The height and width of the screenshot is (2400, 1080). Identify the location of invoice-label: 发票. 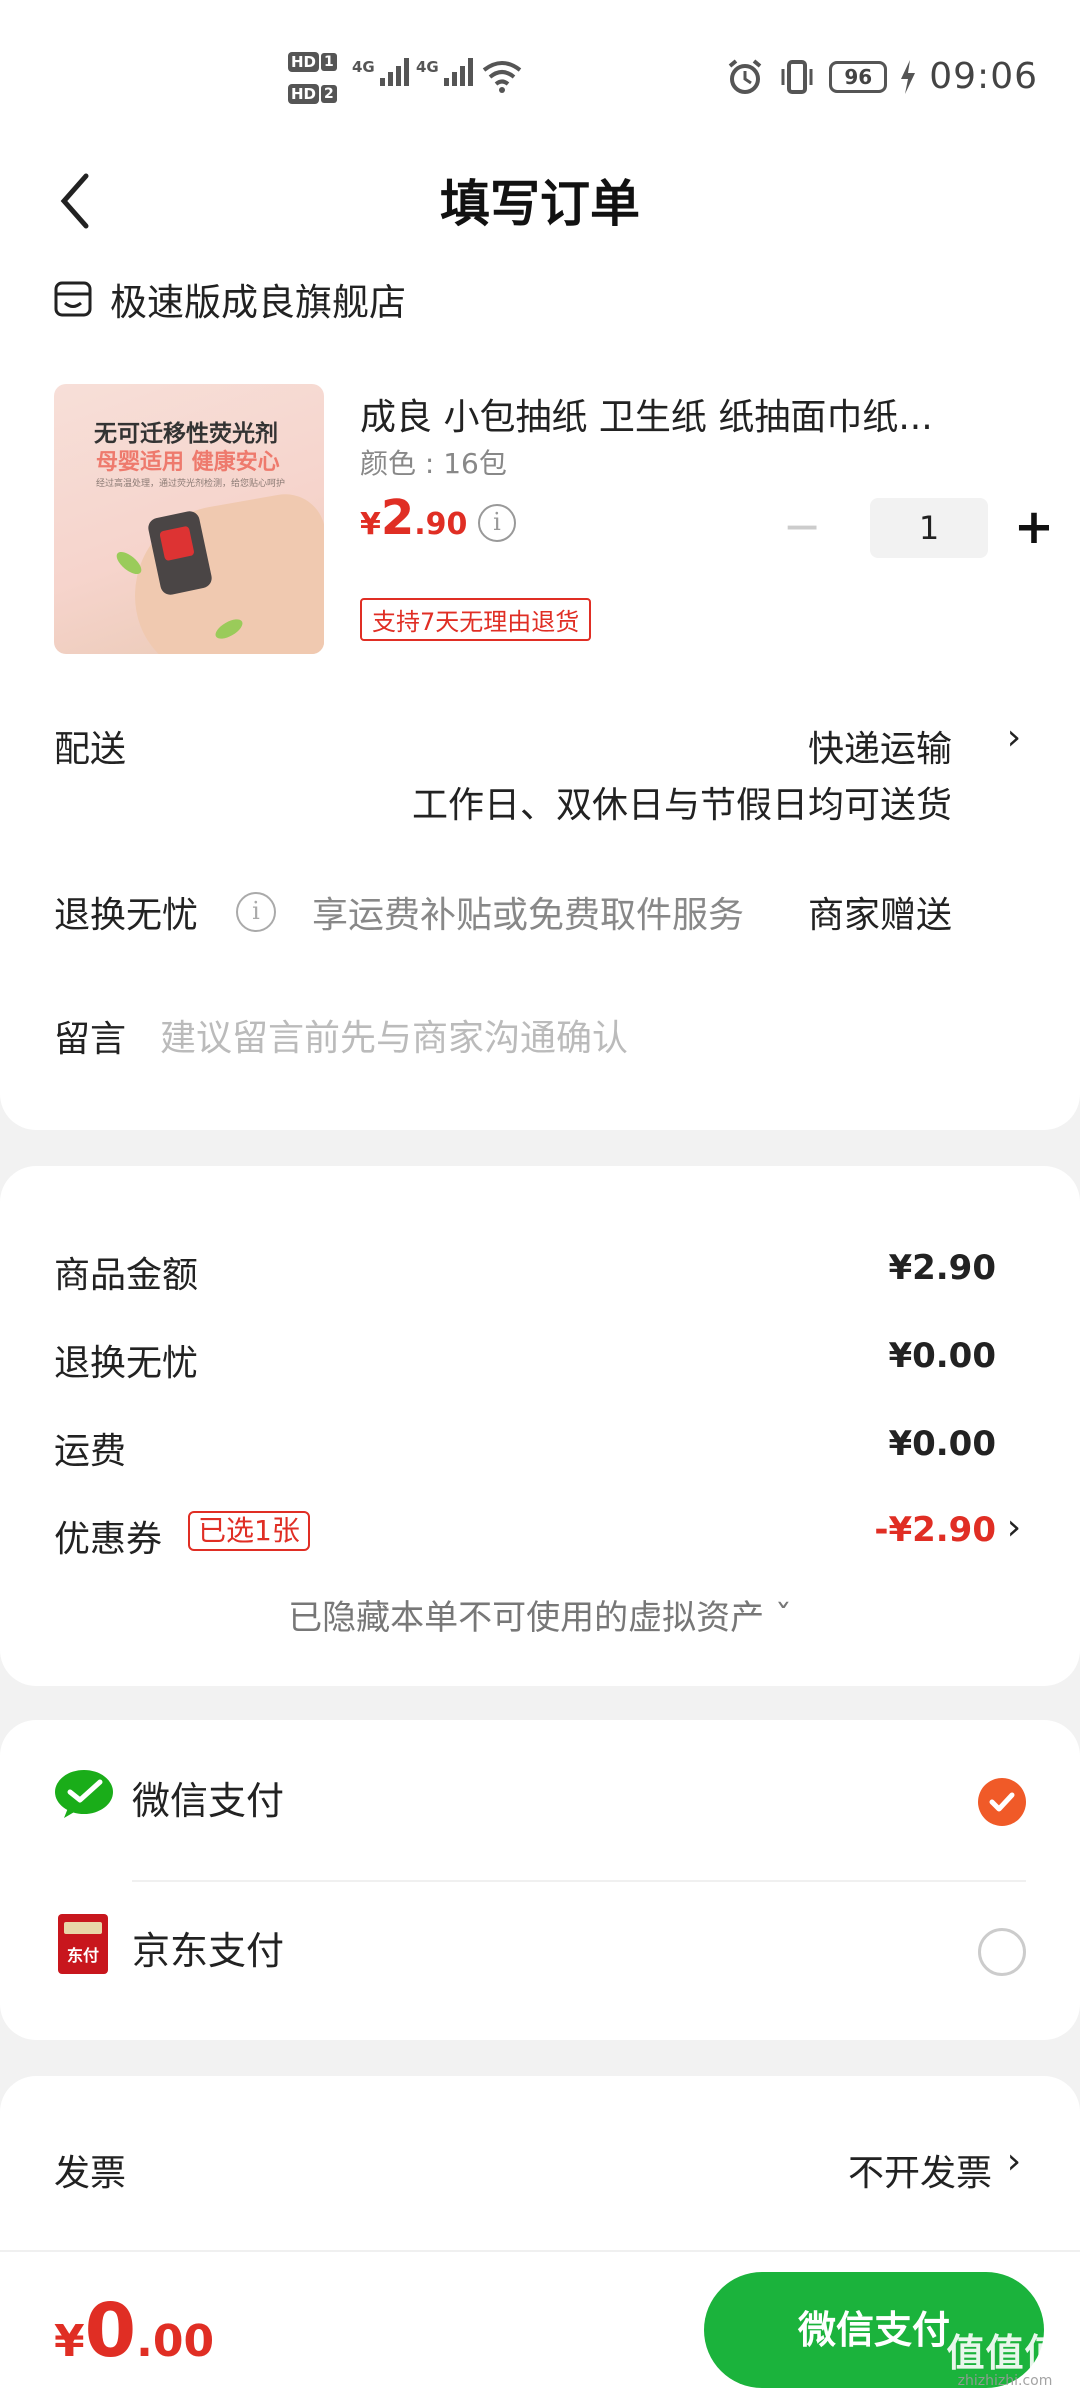
(90, 2173).